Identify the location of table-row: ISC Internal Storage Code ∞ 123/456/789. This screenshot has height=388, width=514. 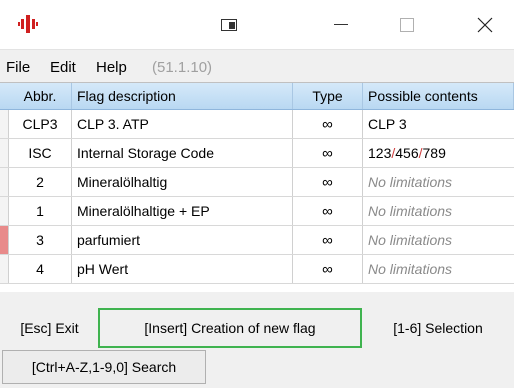
(257, 153).